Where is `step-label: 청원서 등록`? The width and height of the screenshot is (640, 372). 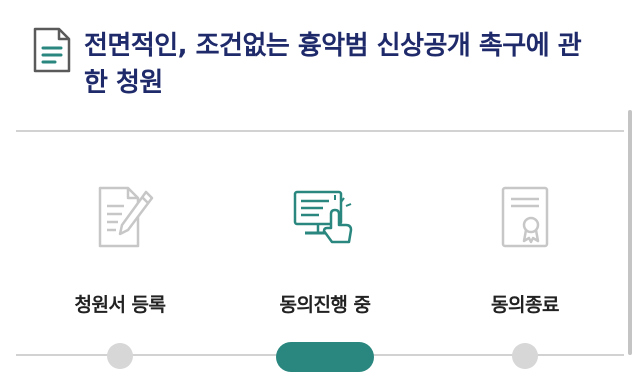 step-label: 청원서 등록 is located at coordinates (120, 305).